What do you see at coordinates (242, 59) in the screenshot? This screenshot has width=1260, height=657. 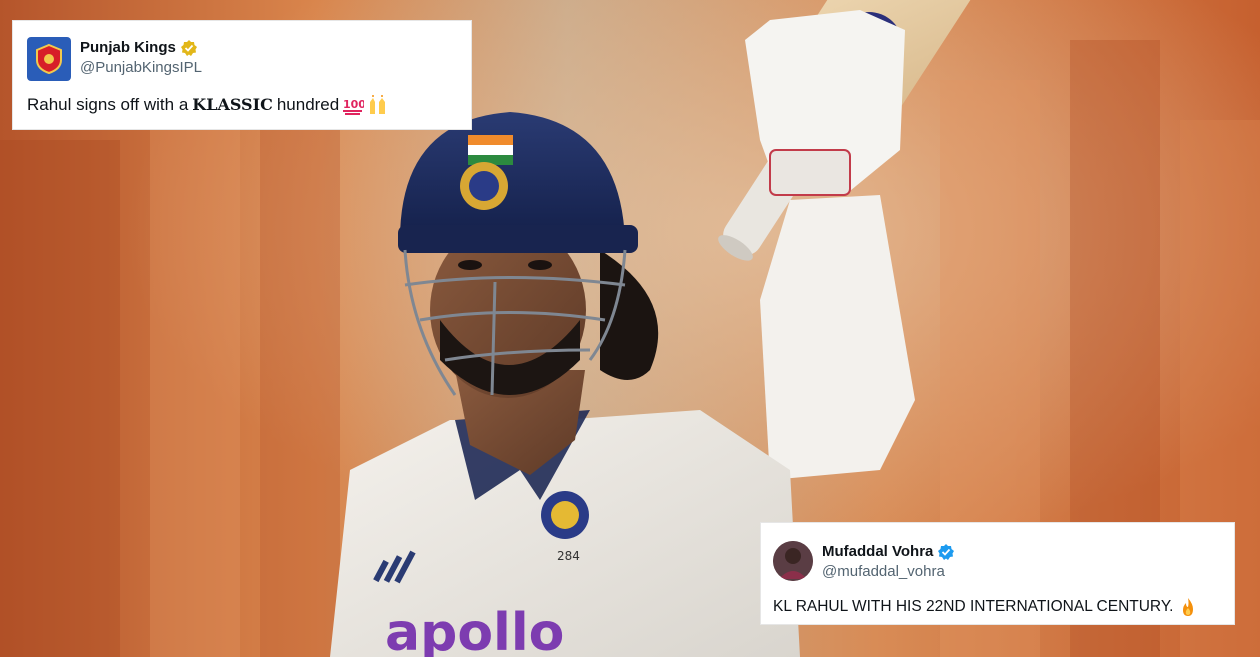 I see `tweet-header: Punjab Kings @PunjabKingsIPL` at bounding box center [242, 59].